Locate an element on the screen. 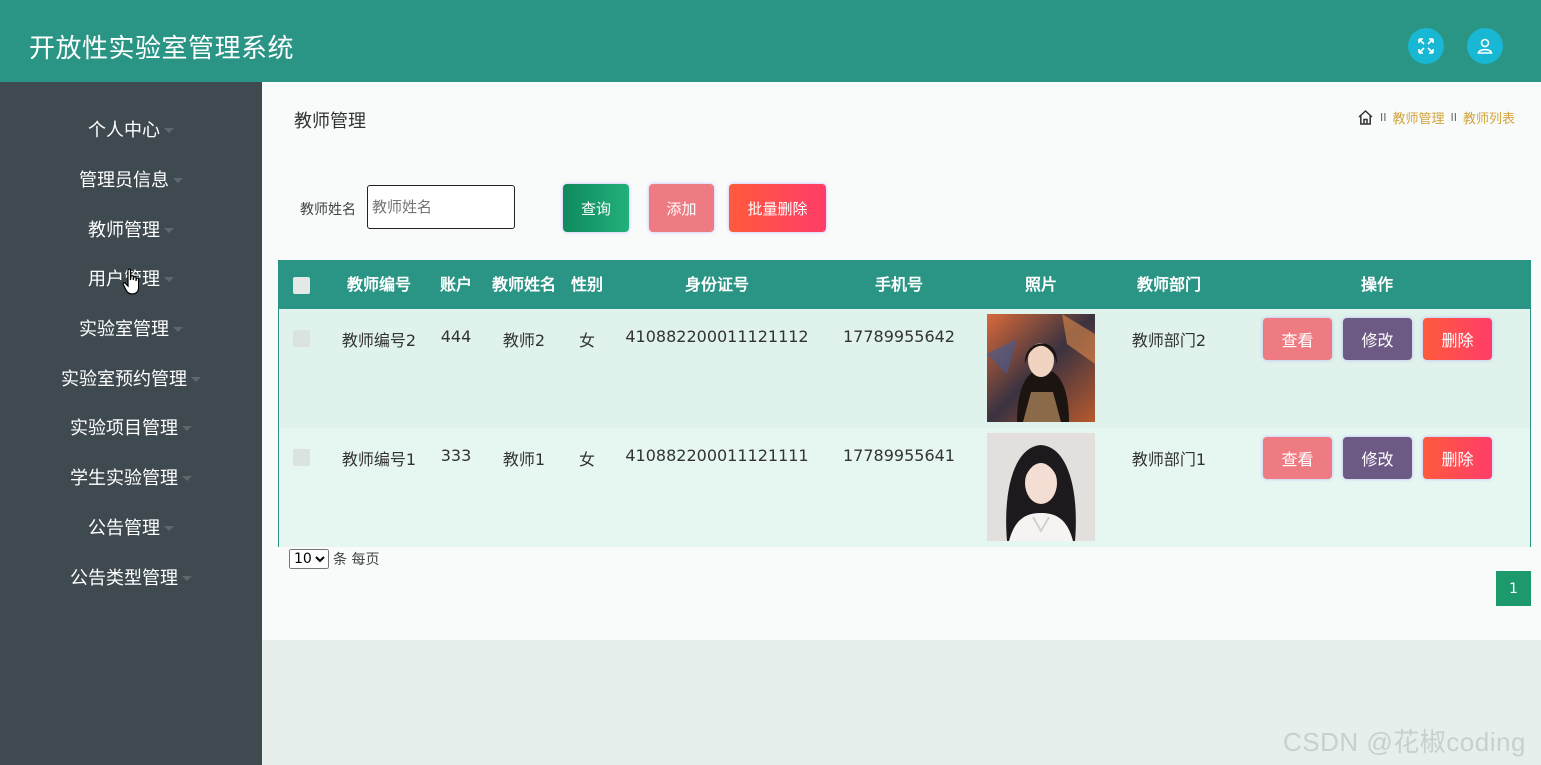  search-label: 教师姓名 is located at coordinates (328, 210).